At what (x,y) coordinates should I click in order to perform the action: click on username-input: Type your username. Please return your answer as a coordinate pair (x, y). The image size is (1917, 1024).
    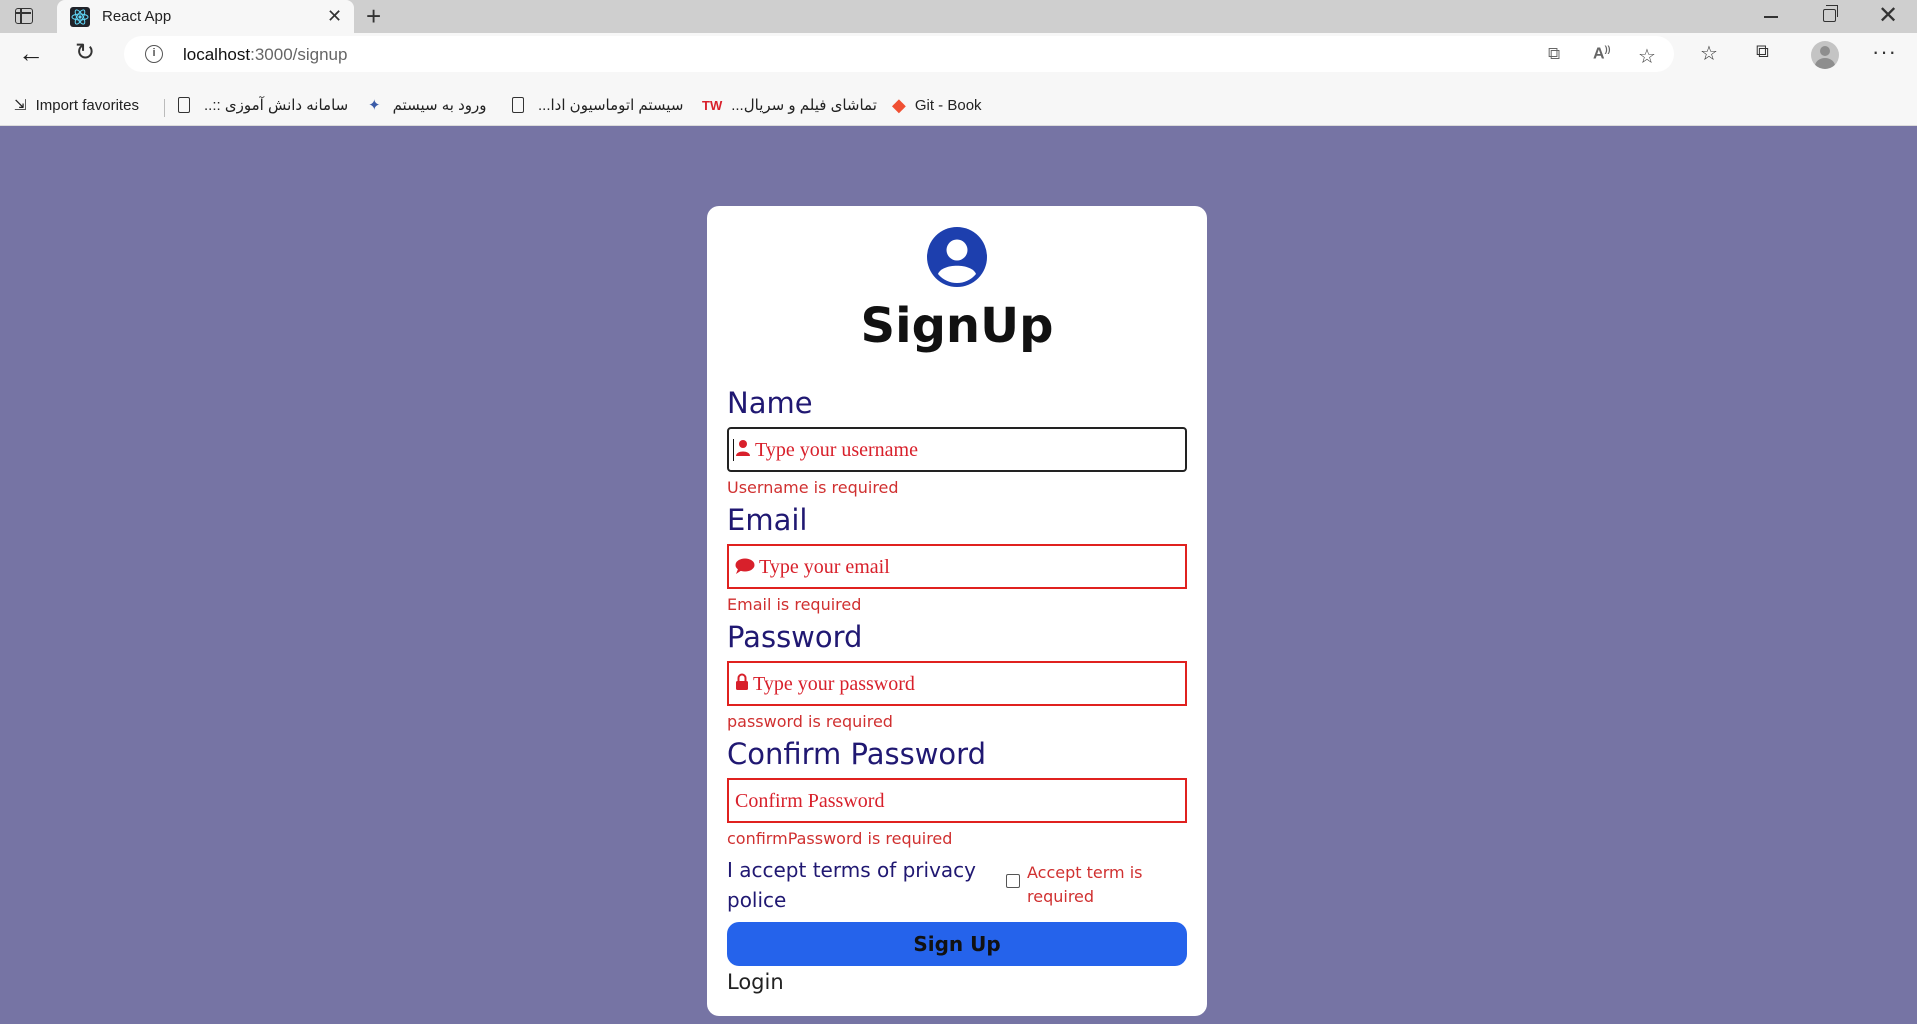
    Looking at the image, I should click on (957, 449).